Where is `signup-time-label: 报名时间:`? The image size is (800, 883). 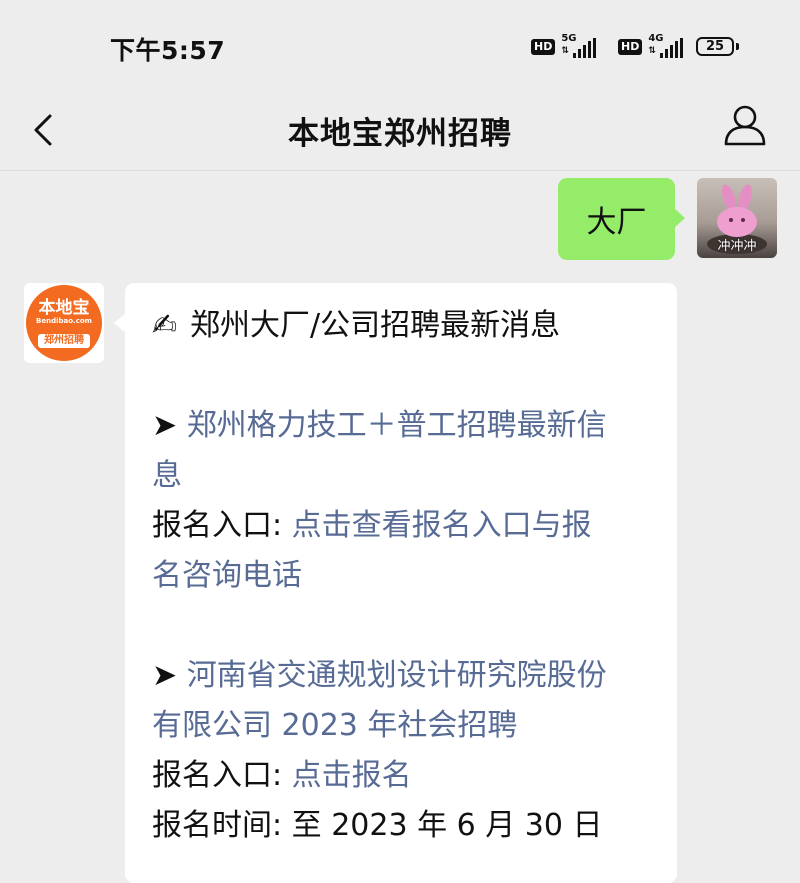 signup-time-label: 报名时间: is located at coordinates (217, 825).